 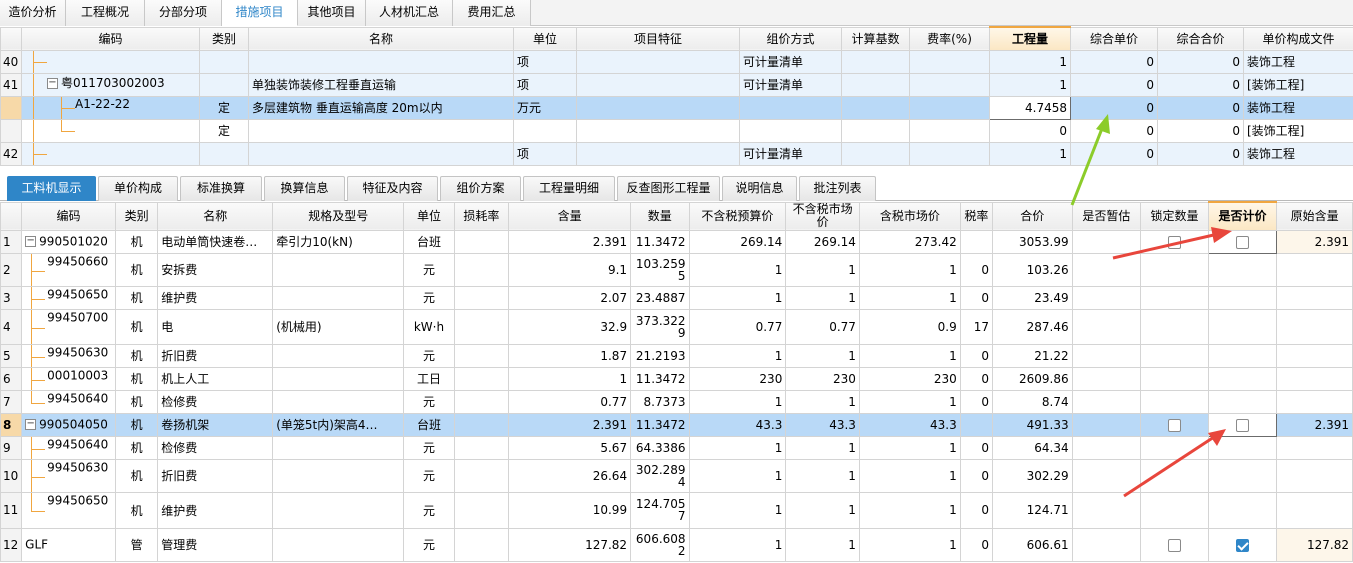 I want to click on resource-cell-code: 99450640, so click(x=68, y=401).